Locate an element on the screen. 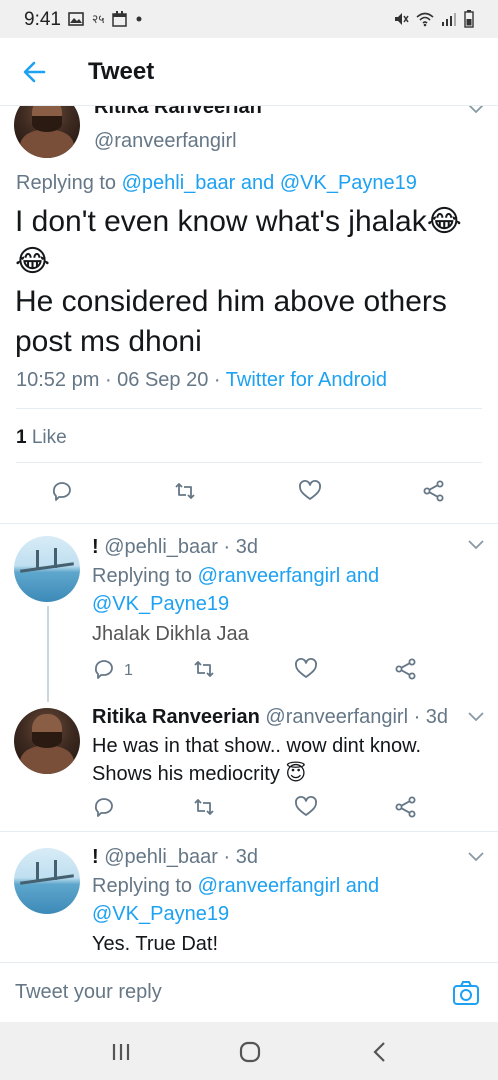 The width and height of the screenshot is (498, 1080). back-icon is located at coordinates (380, 1052).